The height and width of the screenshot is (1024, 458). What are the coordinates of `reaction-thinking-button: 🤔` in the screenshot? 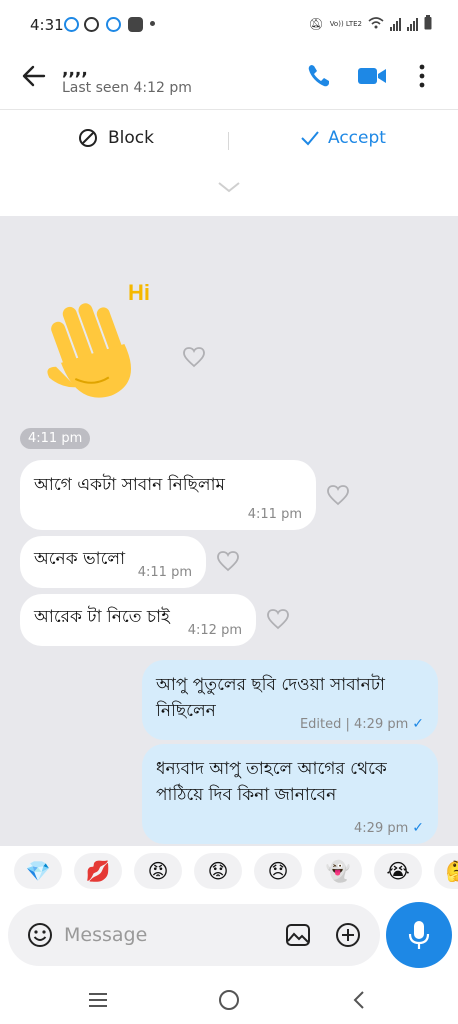 It's located at (446, 871).